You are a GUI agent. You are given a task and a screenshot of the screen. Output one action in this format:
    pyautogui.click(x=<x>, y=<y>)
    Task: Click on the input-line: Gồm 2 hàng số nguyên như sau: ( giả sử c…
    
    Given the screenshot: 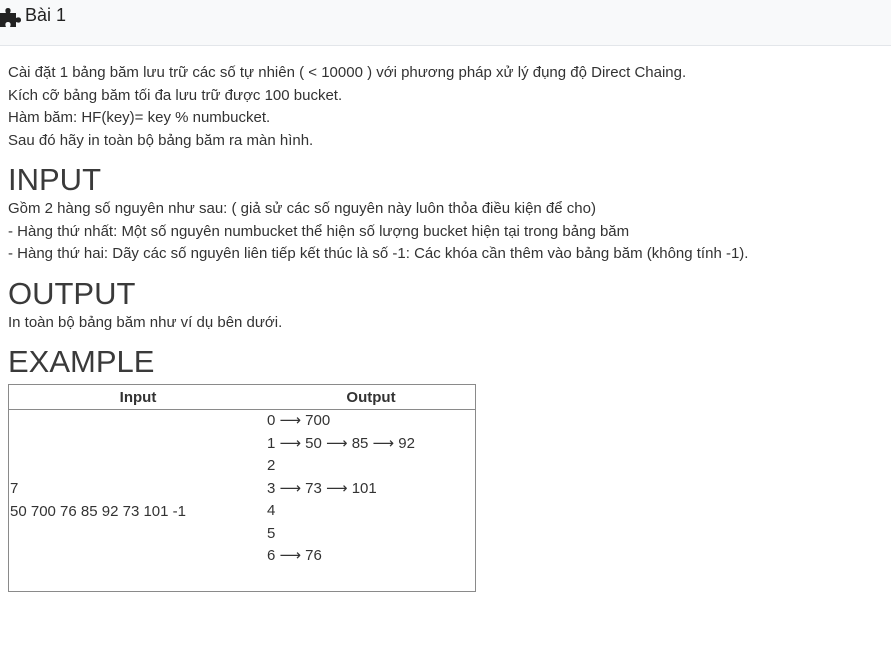 What is the action you would take?
    pyautogui.click(x=302, y=208)
    